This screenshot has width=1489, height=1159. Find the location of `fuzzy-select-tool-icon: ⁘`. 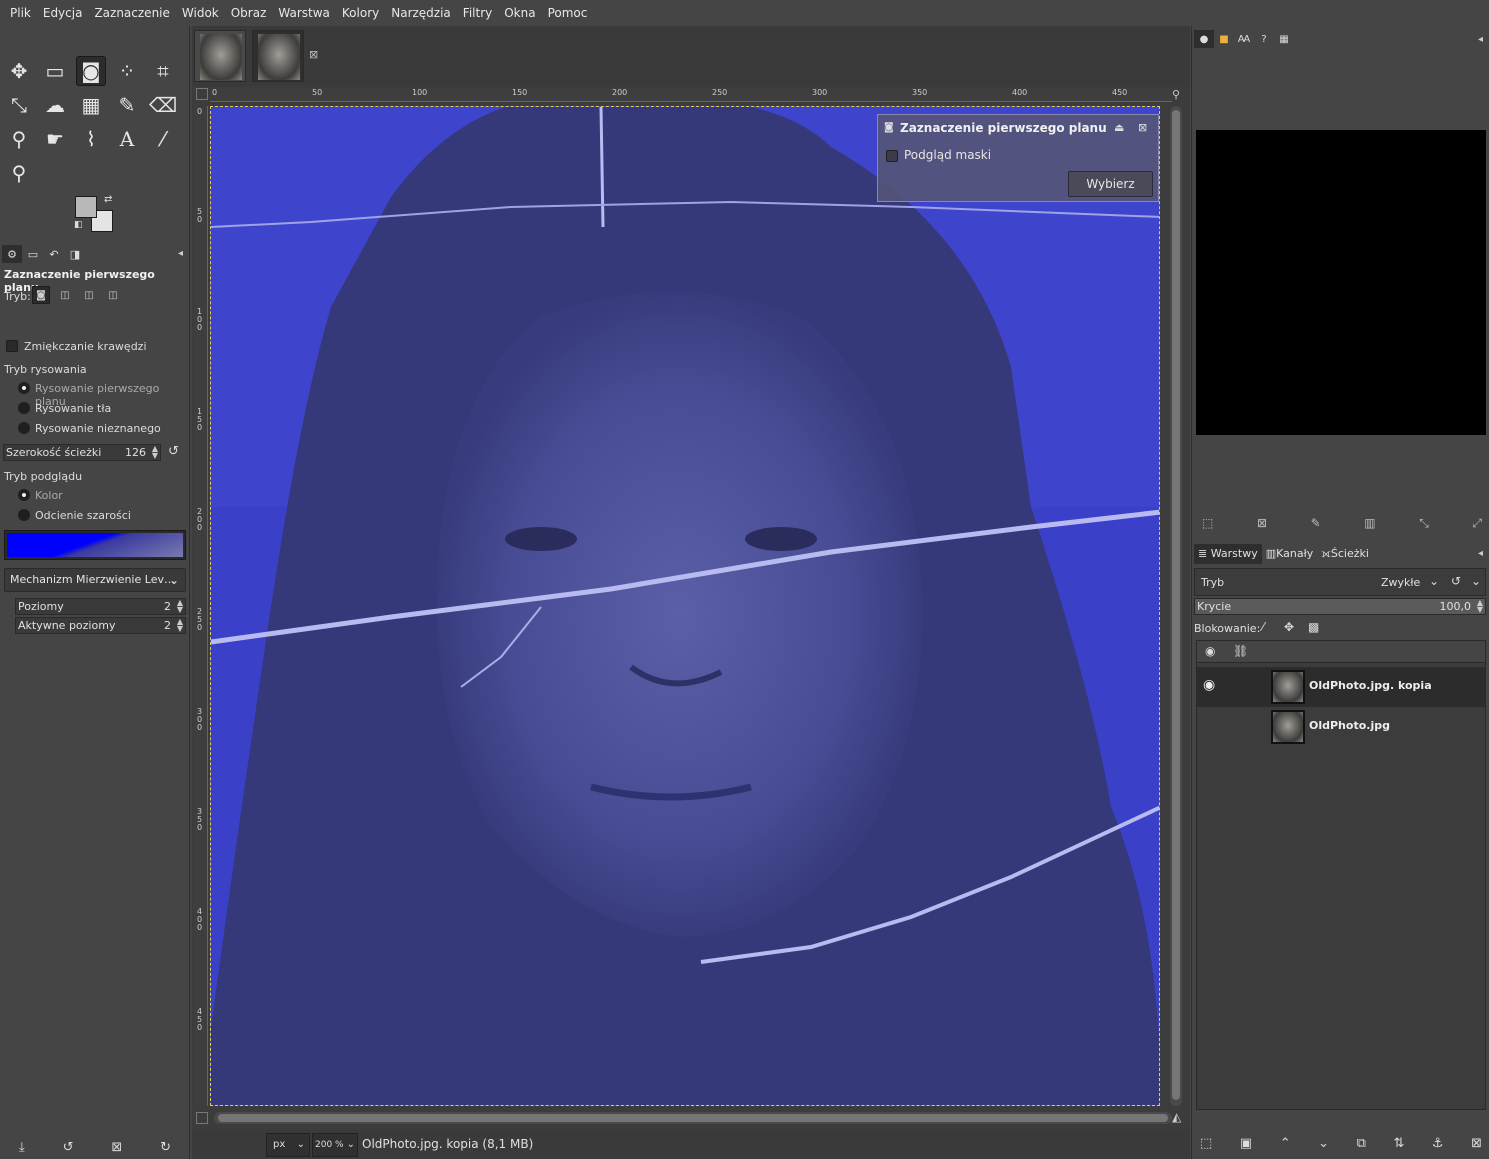

fuzzy-select-tool-icon: ⁘ is located at coordinates (127, 71).